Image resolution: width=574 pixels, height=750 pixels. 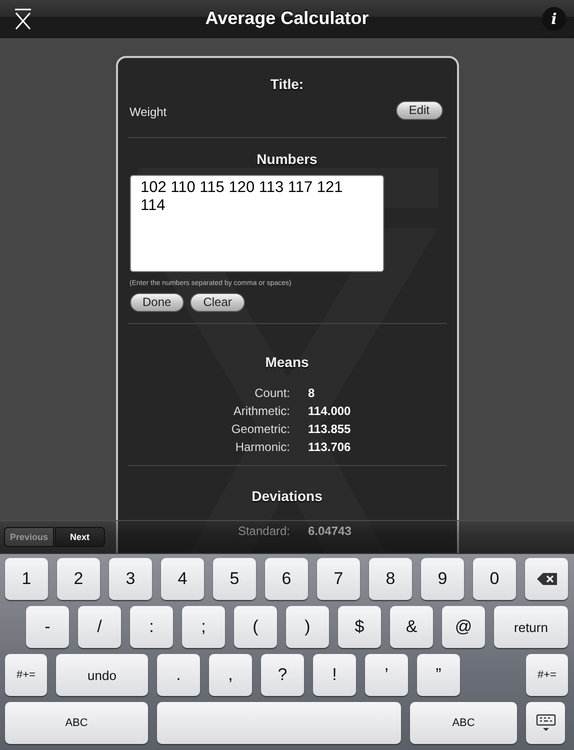 I want to click on next-button: Next, so click(x=80, y=537).